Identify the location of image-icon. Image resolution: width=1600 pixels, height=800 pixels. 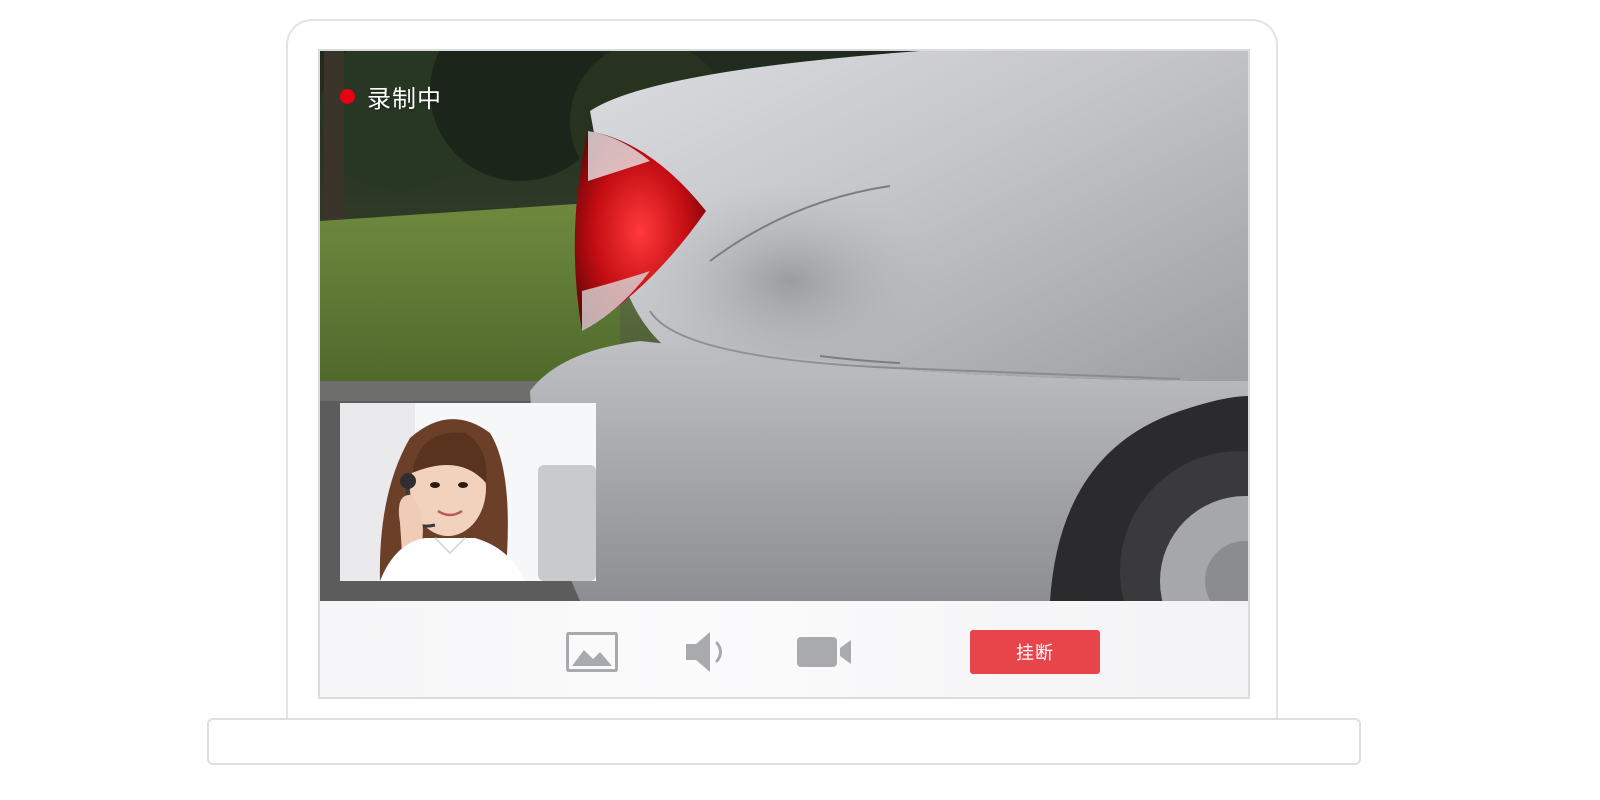
(592, 652).